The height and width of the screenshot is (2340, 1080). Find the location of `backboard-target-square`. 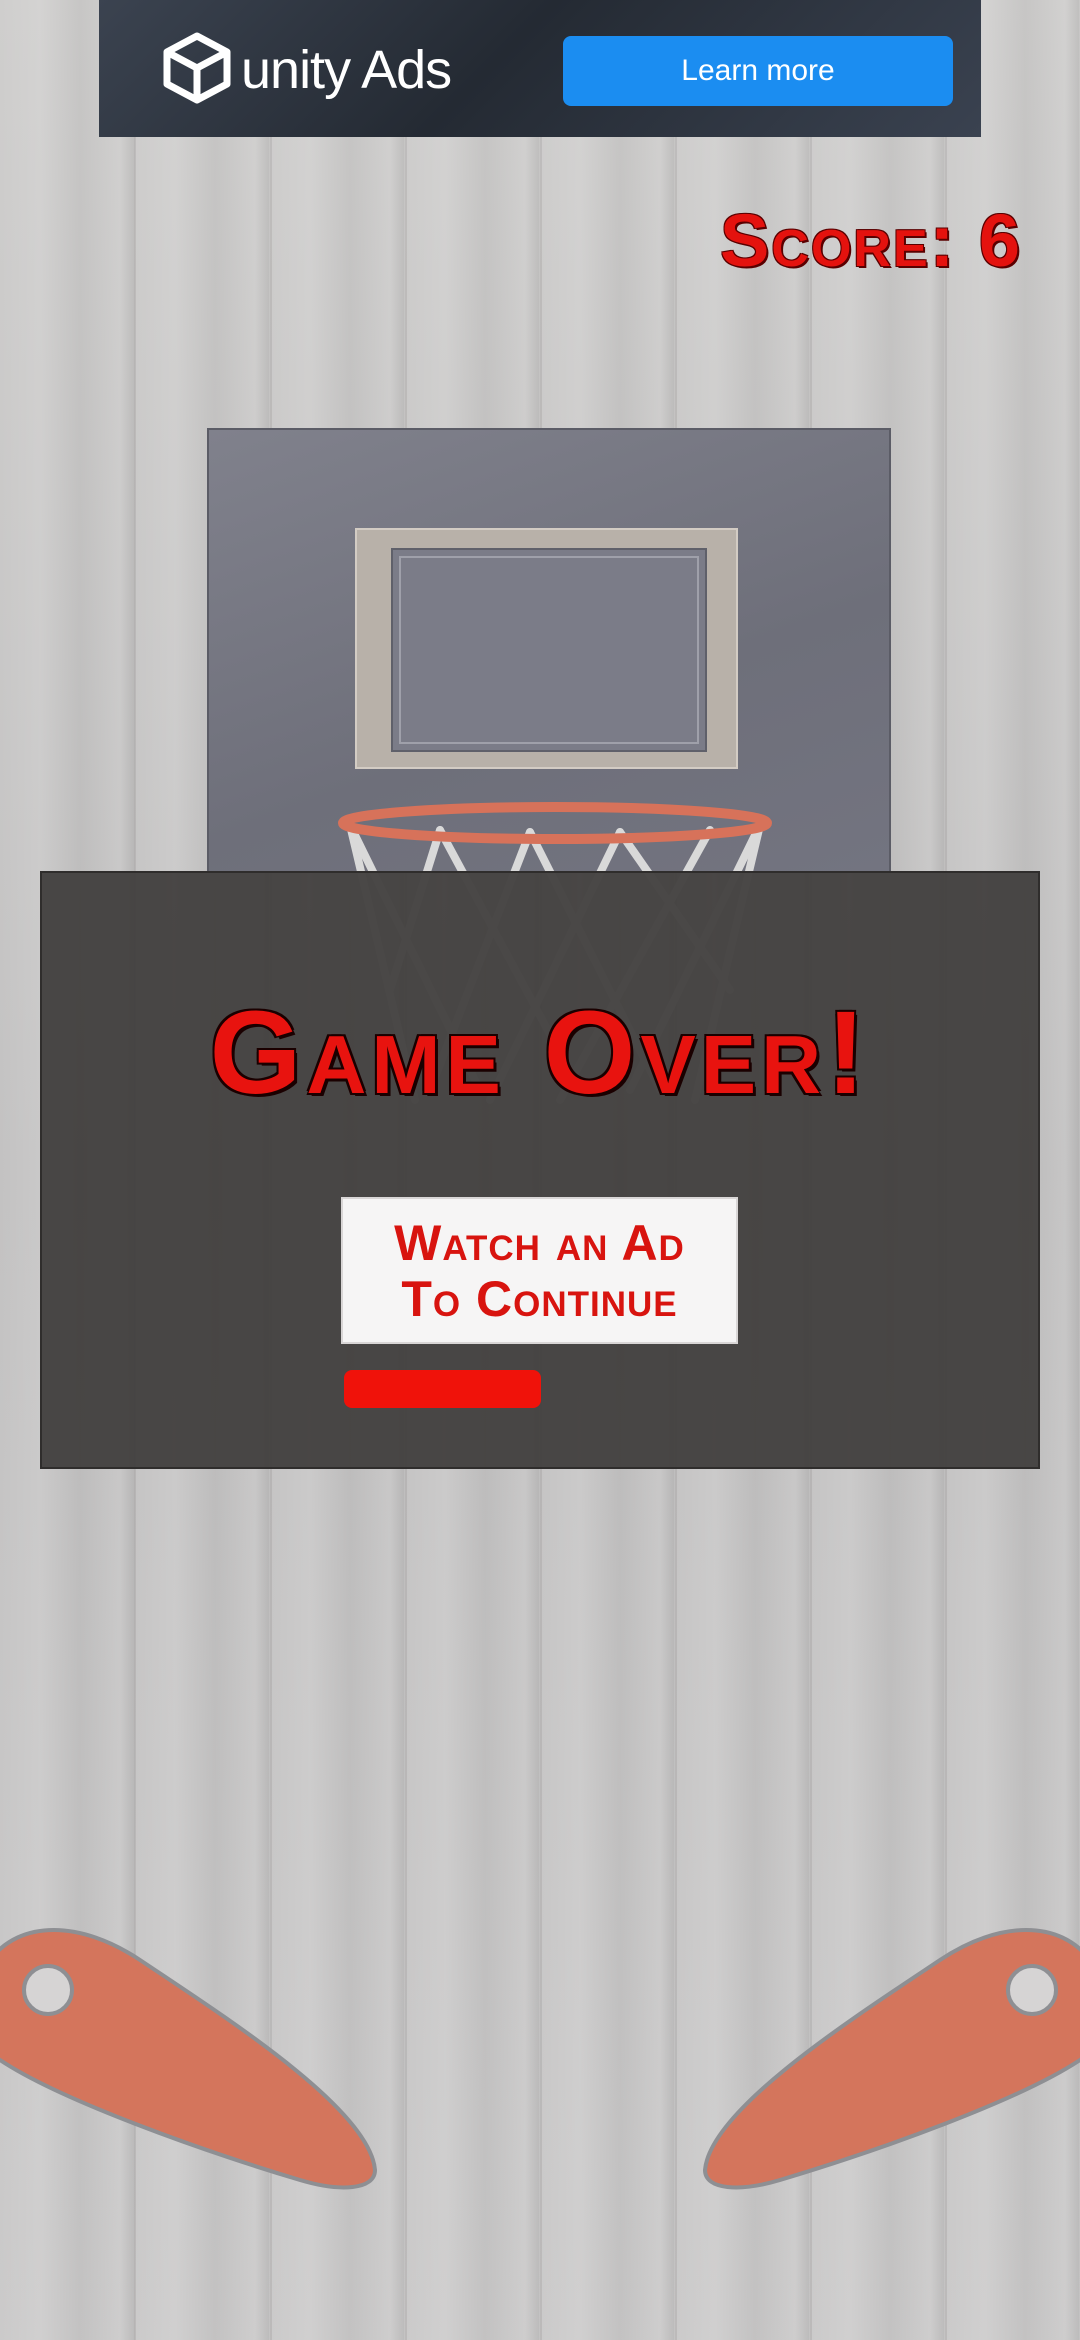

backboard-target-square is located at coordinates (549, 650).